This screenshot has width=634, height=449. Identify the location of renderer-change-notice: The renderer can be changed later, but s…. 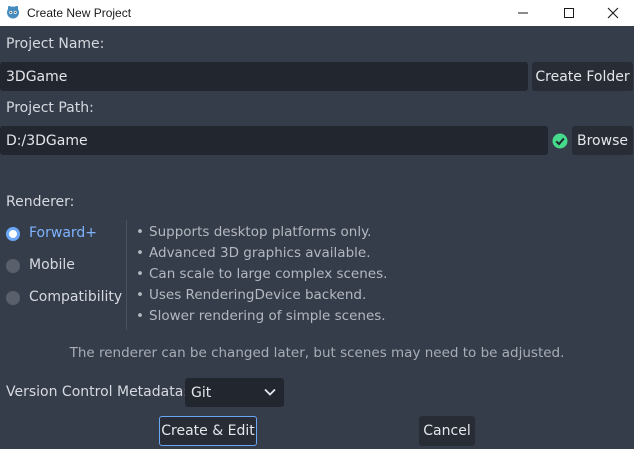
(317, 353).